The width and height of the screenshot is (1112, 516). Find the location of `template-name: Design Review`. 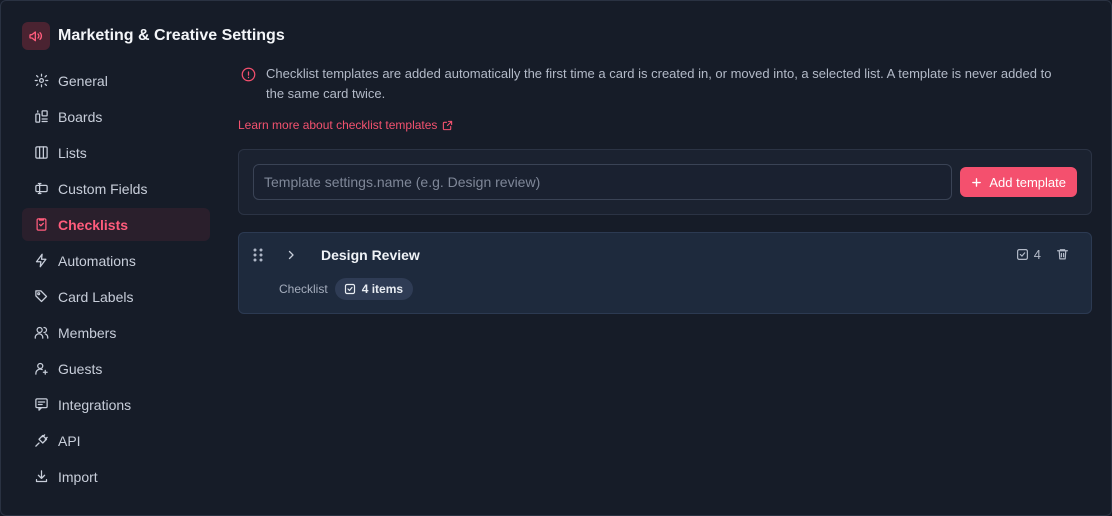

template-name: Design Review is located at coordinates (370, 255).